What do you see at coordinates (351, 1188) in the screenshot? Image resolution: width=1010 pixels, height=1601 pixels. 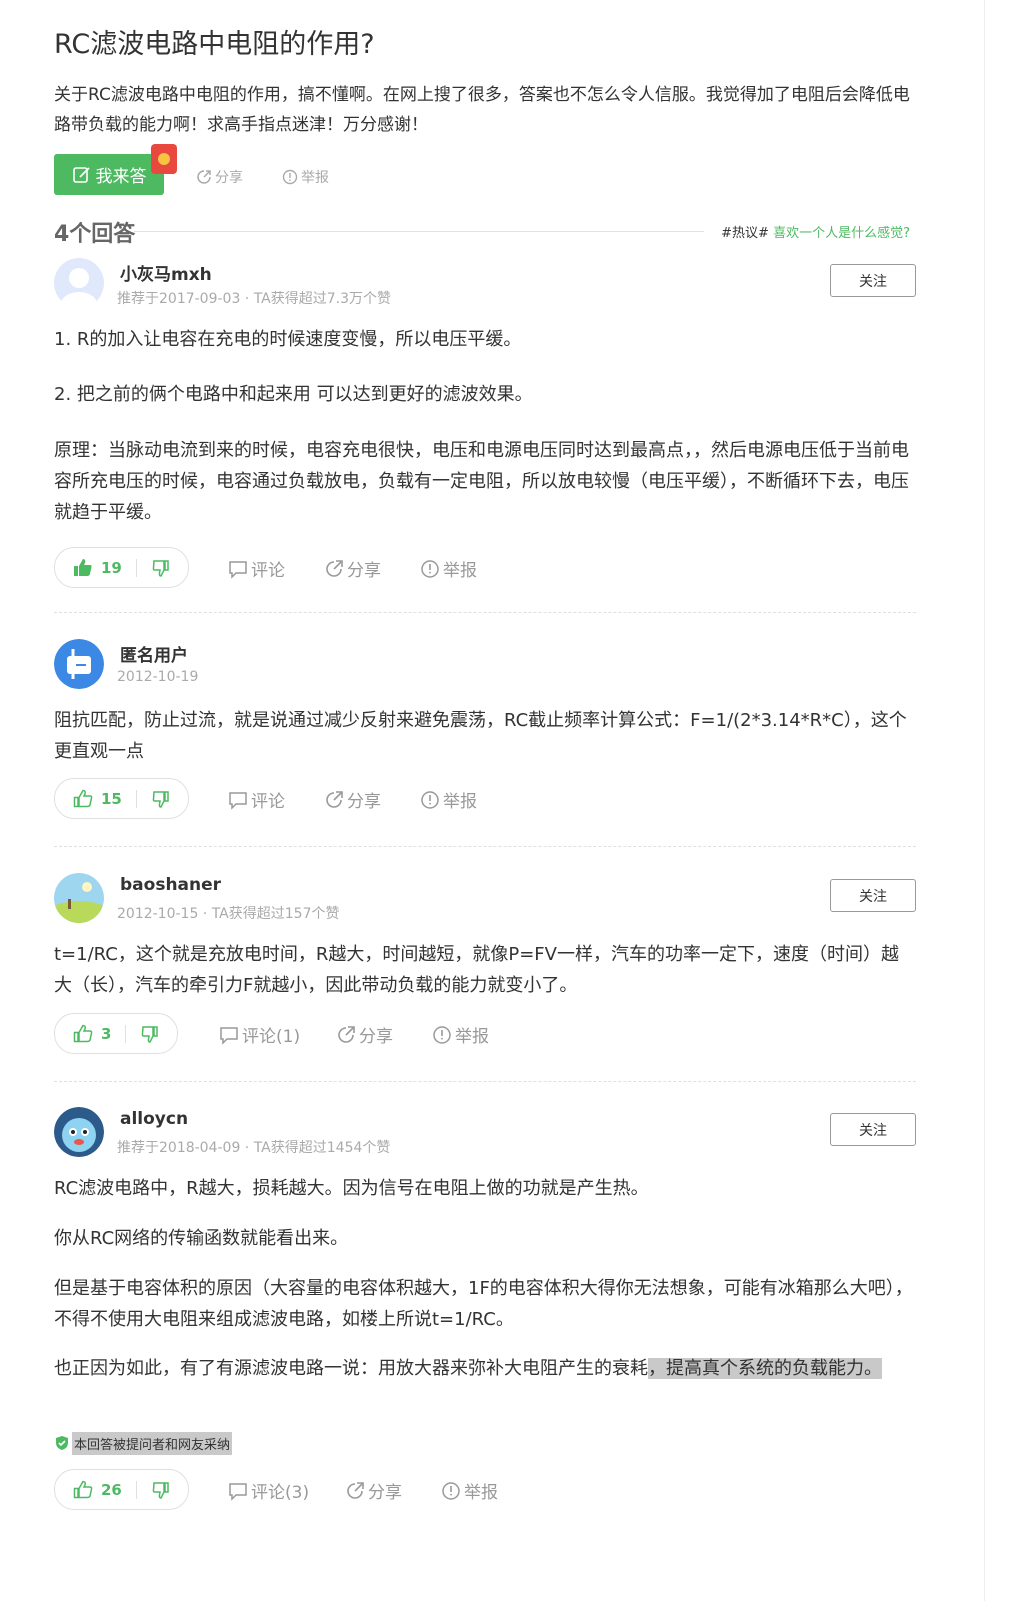 I see `answer-4-paragraph-1: RC滤波电路中，R越大，损耗越大。因为信号在电阻上做的功就是产生热。` at bounding box center [351, 1188].